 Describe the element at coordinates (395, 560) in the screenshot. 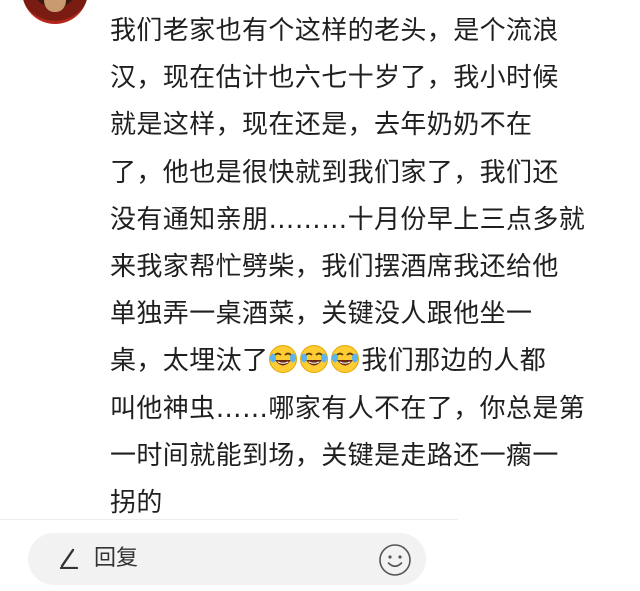

I see `smiley-face-icon` at that location.